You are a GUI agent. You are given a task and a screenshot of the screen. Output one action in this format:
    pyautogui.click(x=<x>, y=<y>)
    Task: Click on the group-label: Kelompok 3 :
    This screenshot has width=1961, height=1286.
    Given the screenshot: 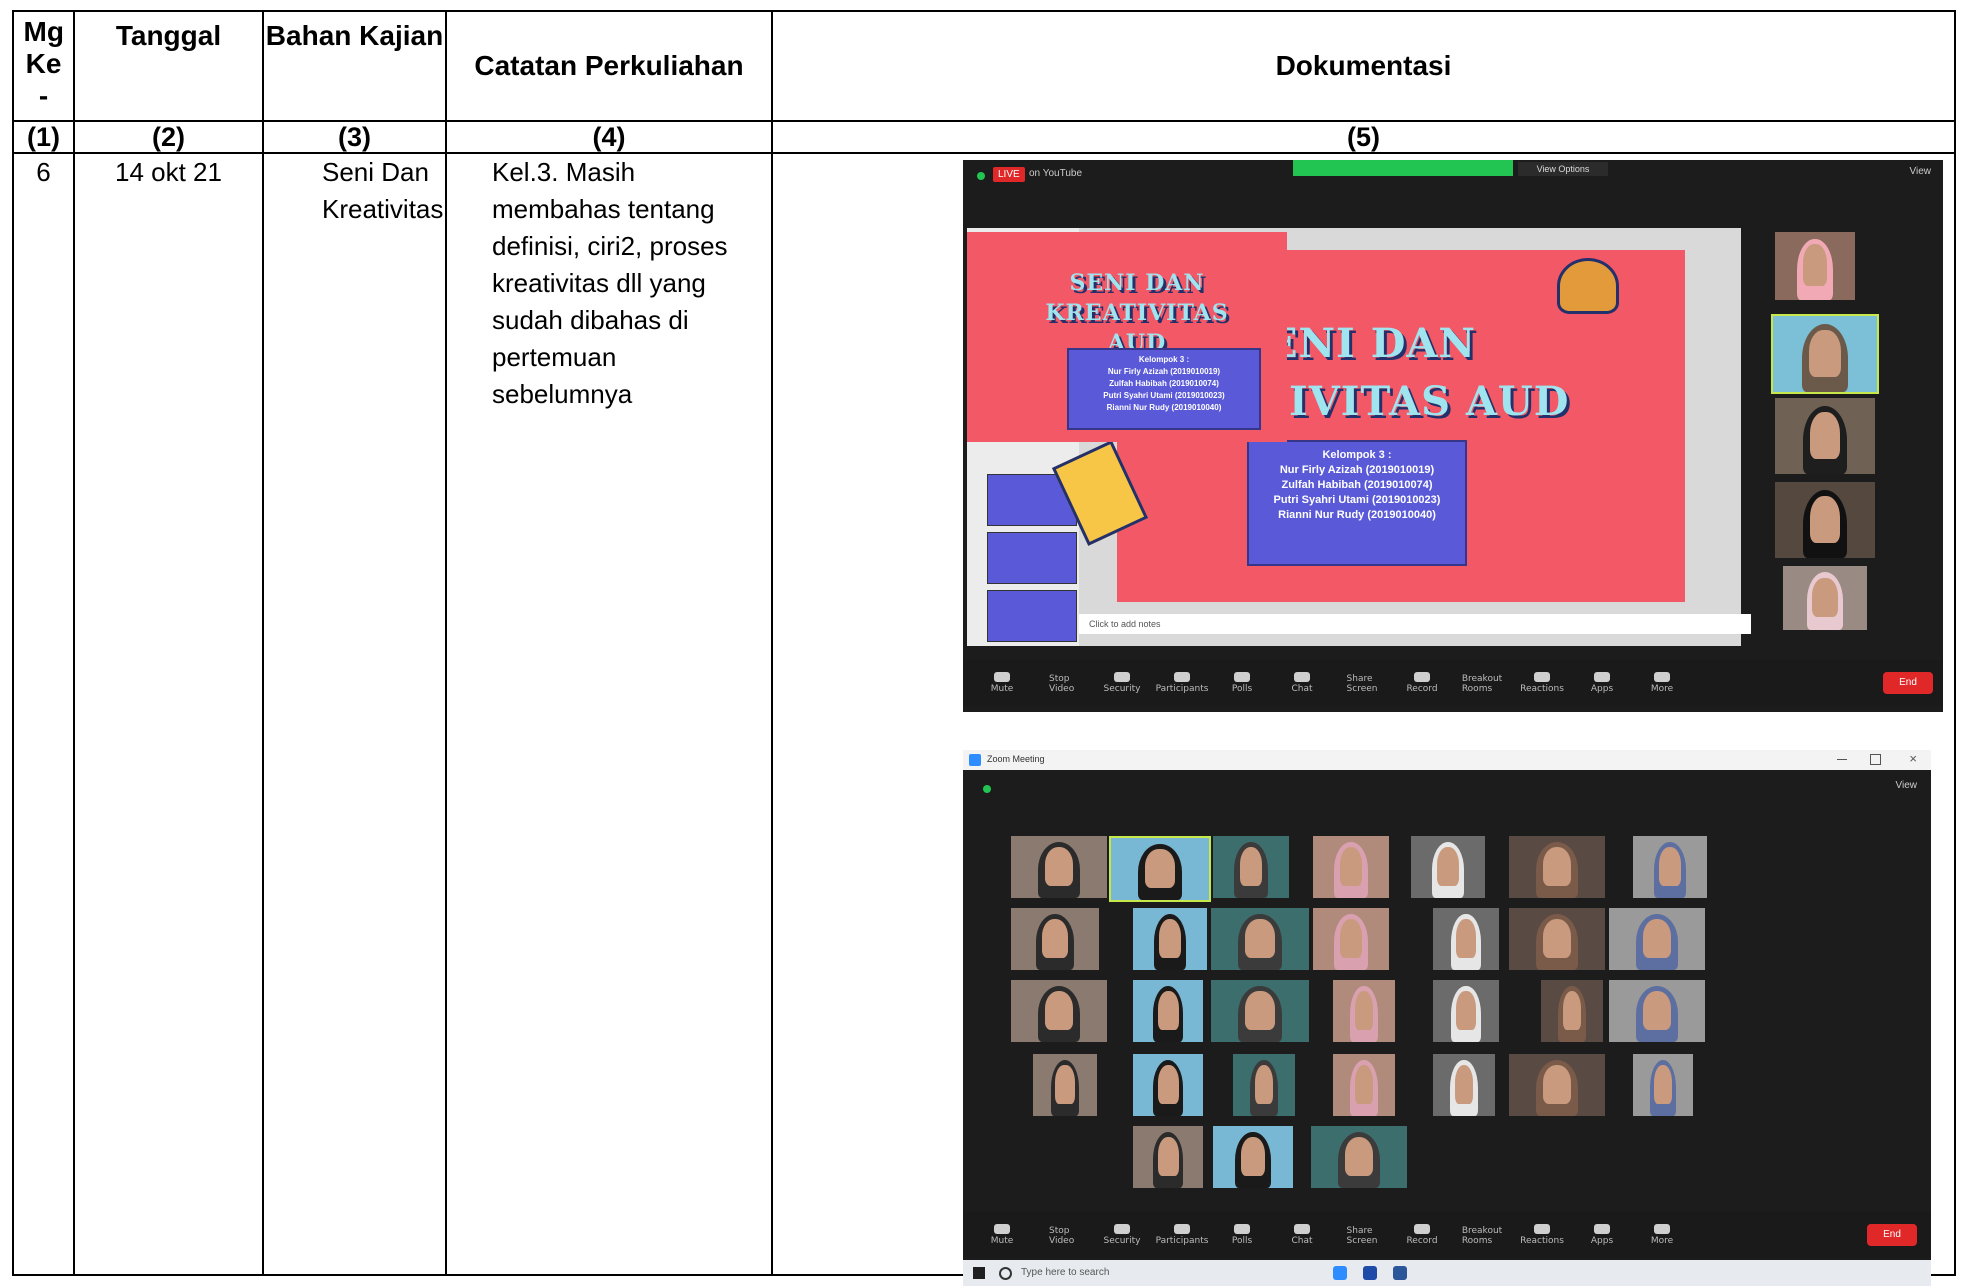 What is the action you would take?
    pyautogui.click(x=1357, y=455)
    